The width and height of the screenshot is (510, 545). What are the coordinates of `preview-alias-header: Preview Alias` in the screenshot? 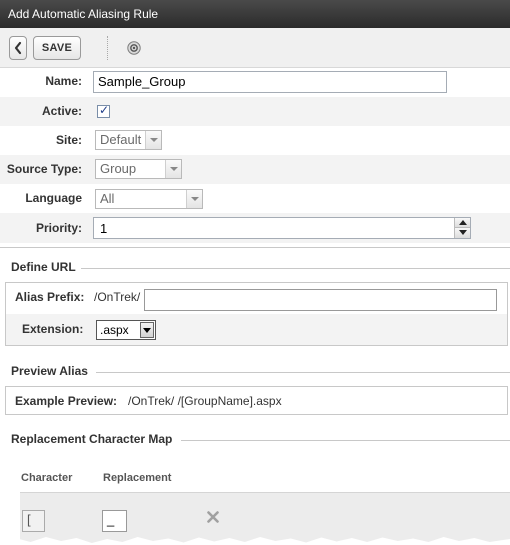 It's located at (255, 372).